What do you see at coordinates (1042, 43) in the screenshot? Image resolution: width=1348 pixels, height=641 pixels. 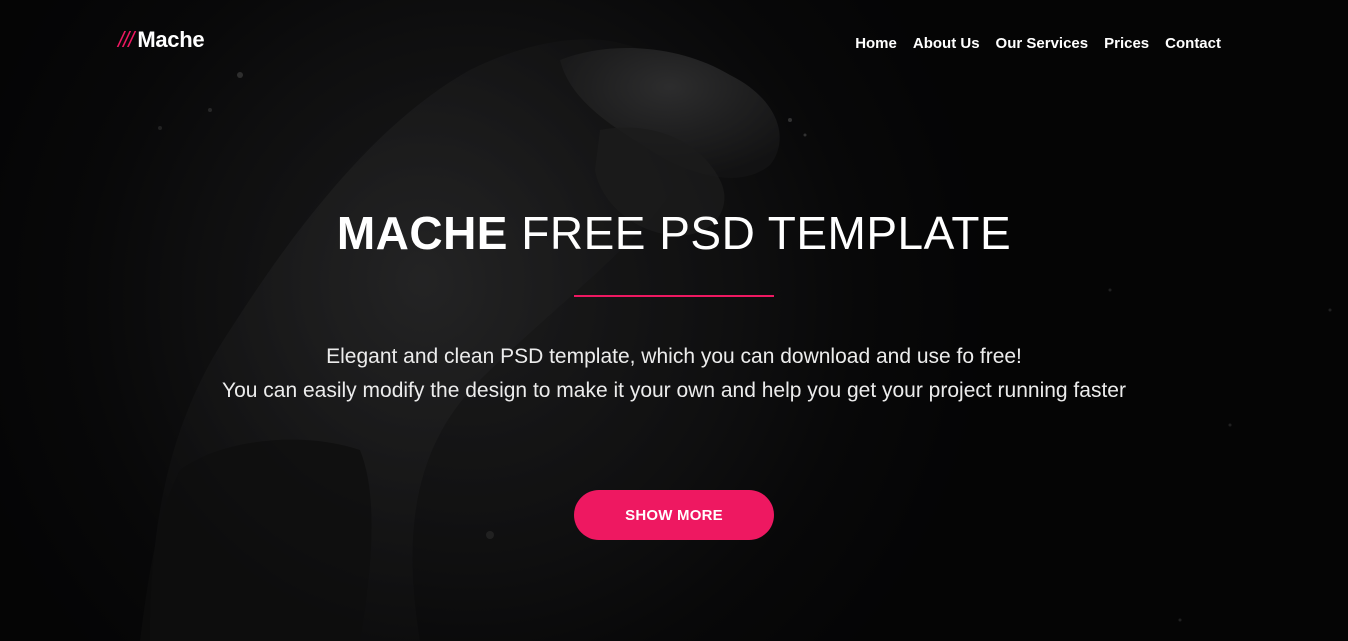 I see `nav-our-services: Our Services` at bounding box center [1042, 43].